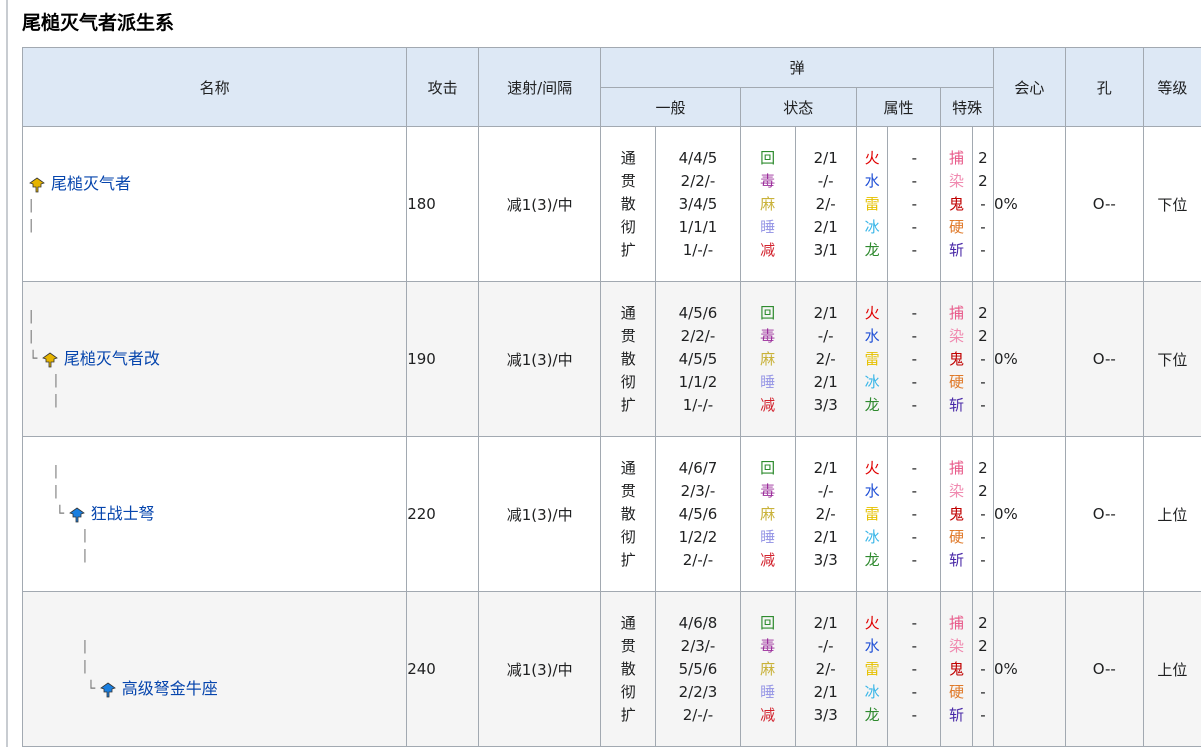 The image size is (1201, 747). Describe the element at coordinates (628, 312) in the screenshot. I see `general-ammo-label-item: 通` at that location.